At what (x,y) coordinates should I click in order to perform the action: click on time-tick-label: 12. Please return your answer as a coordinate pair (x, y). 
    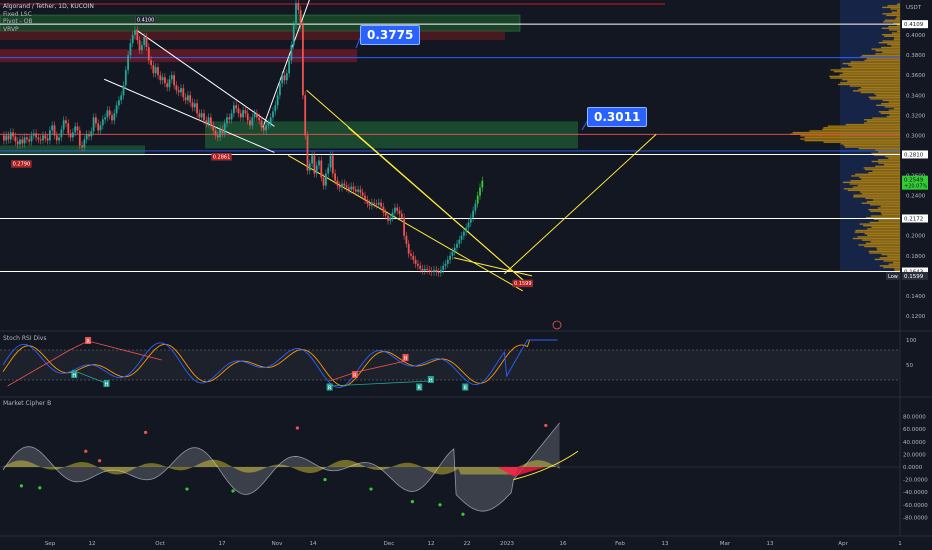
    Looking at the image, I should click on (431, 544).